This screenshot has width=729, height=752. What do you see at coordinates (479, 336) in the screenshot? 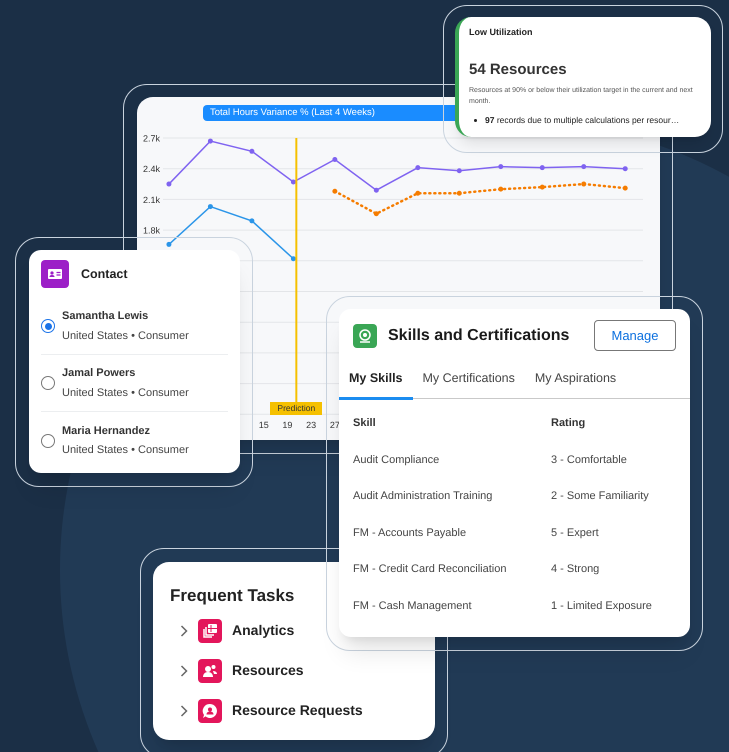
I see `card-title: Skills and Certifications` at bounding box center [479, 336].